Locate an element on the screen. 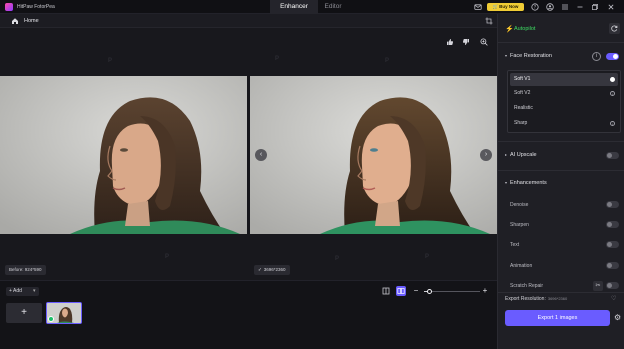  buy-now-button: 🛒Buy Now is located at coordinates (505, 7).